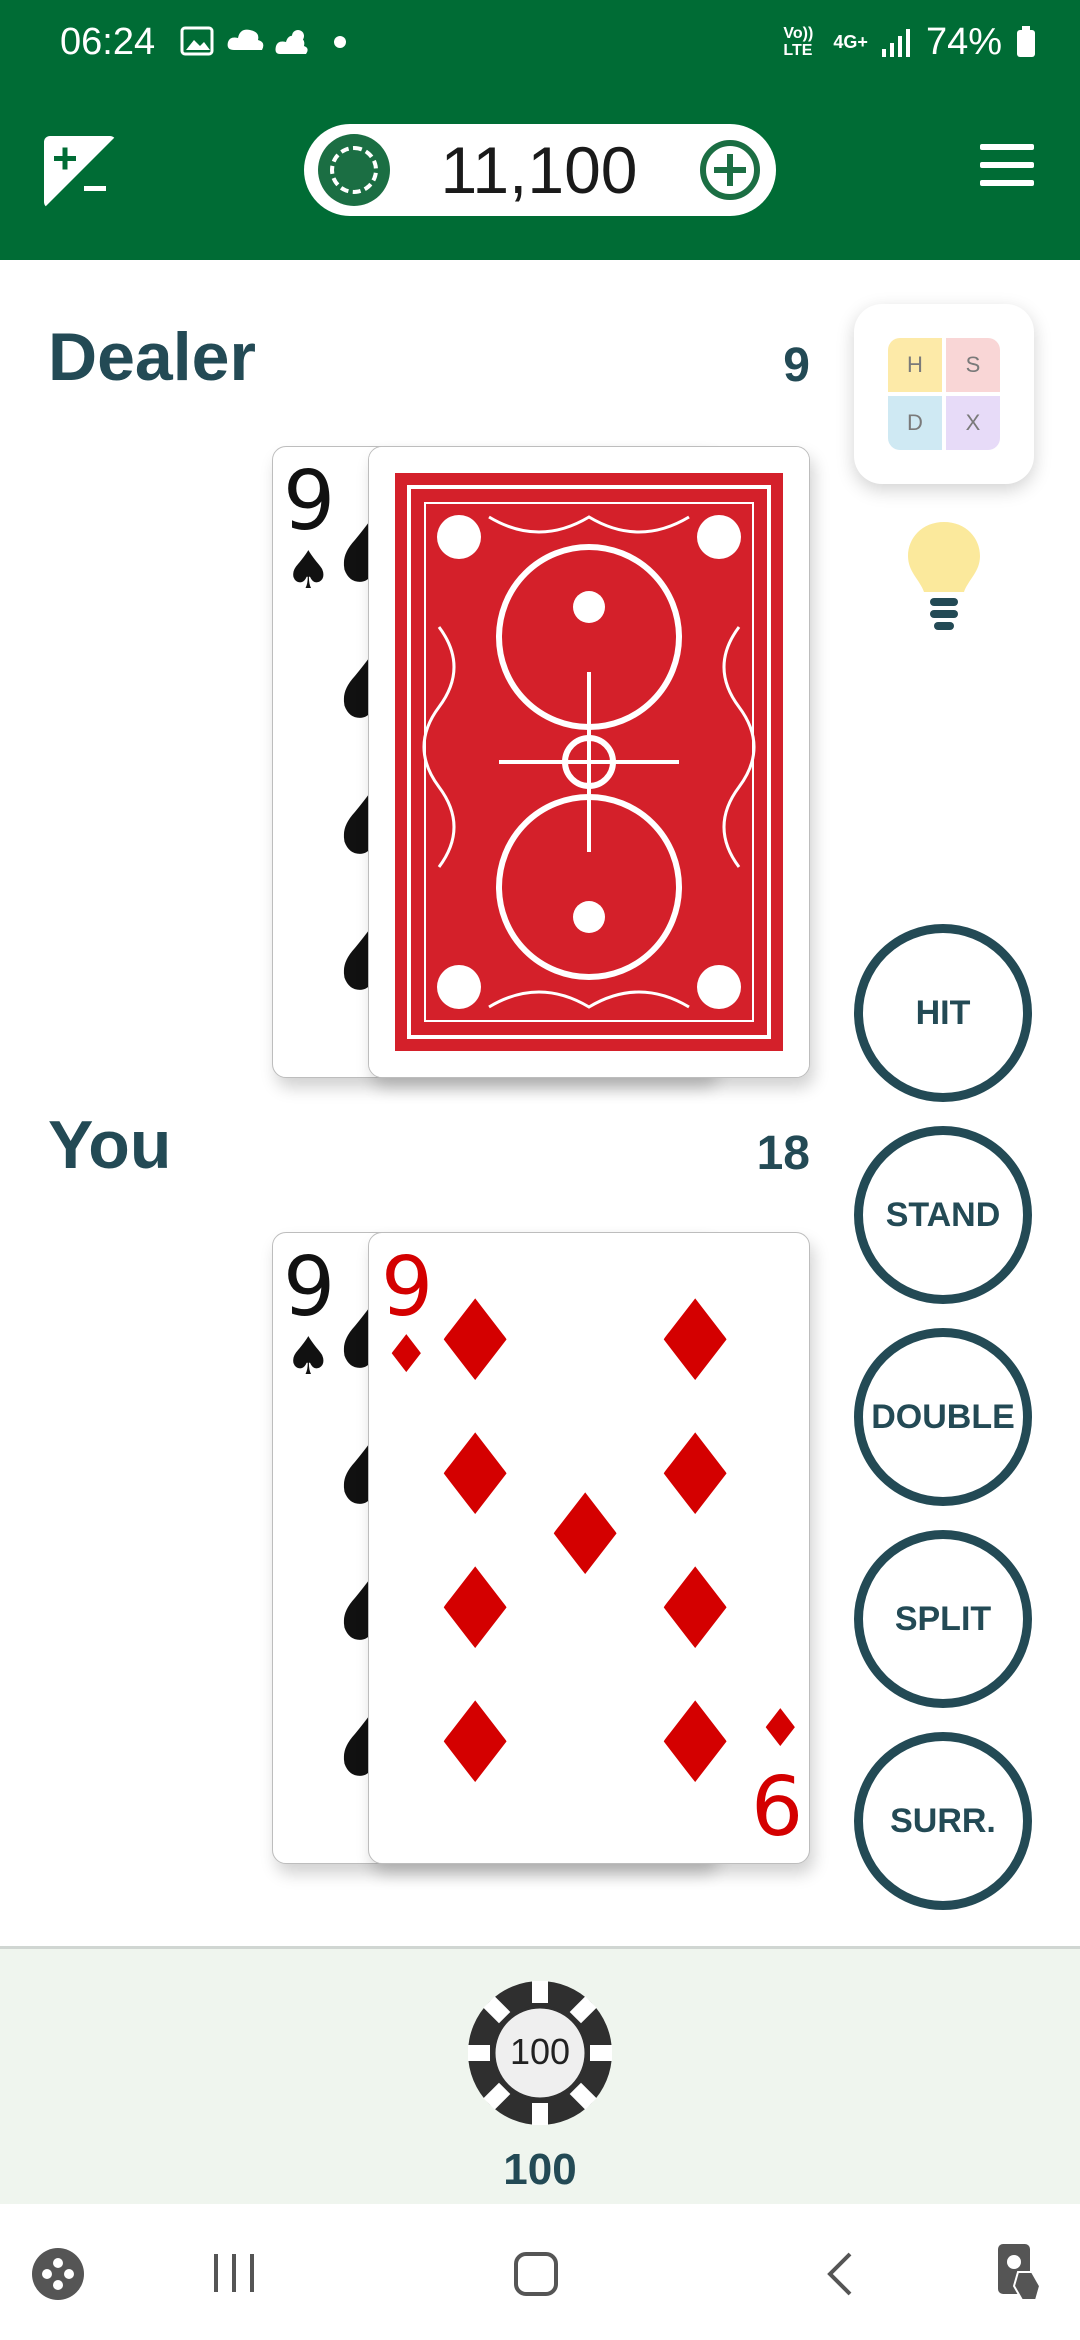 This screenshot has width=1080, height=2340. What do you see at coordinates (850, 42) in the screenshot?
I see `network-indicator: 4G+` at bounding box center [850, 42].